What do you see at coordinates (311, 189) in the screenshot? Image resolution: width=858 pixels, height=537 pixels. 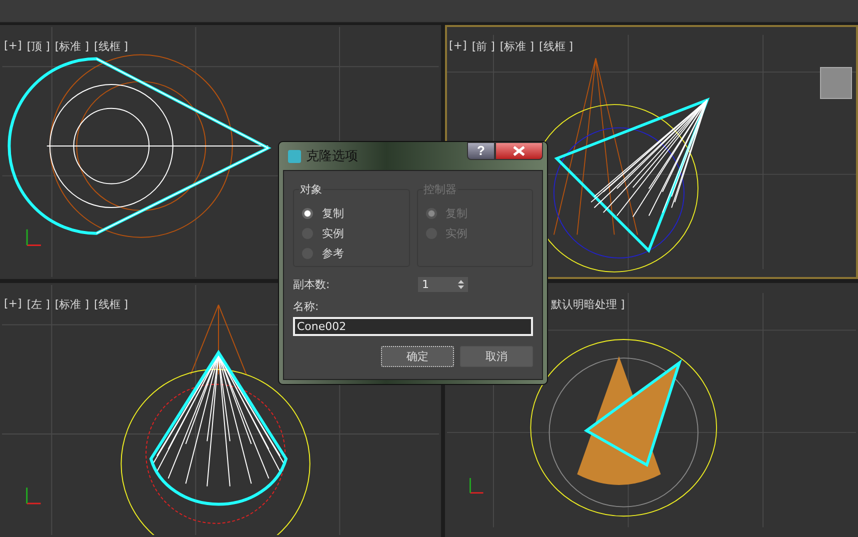 I see `group-title: 对象` at bounding box center [311, 189].